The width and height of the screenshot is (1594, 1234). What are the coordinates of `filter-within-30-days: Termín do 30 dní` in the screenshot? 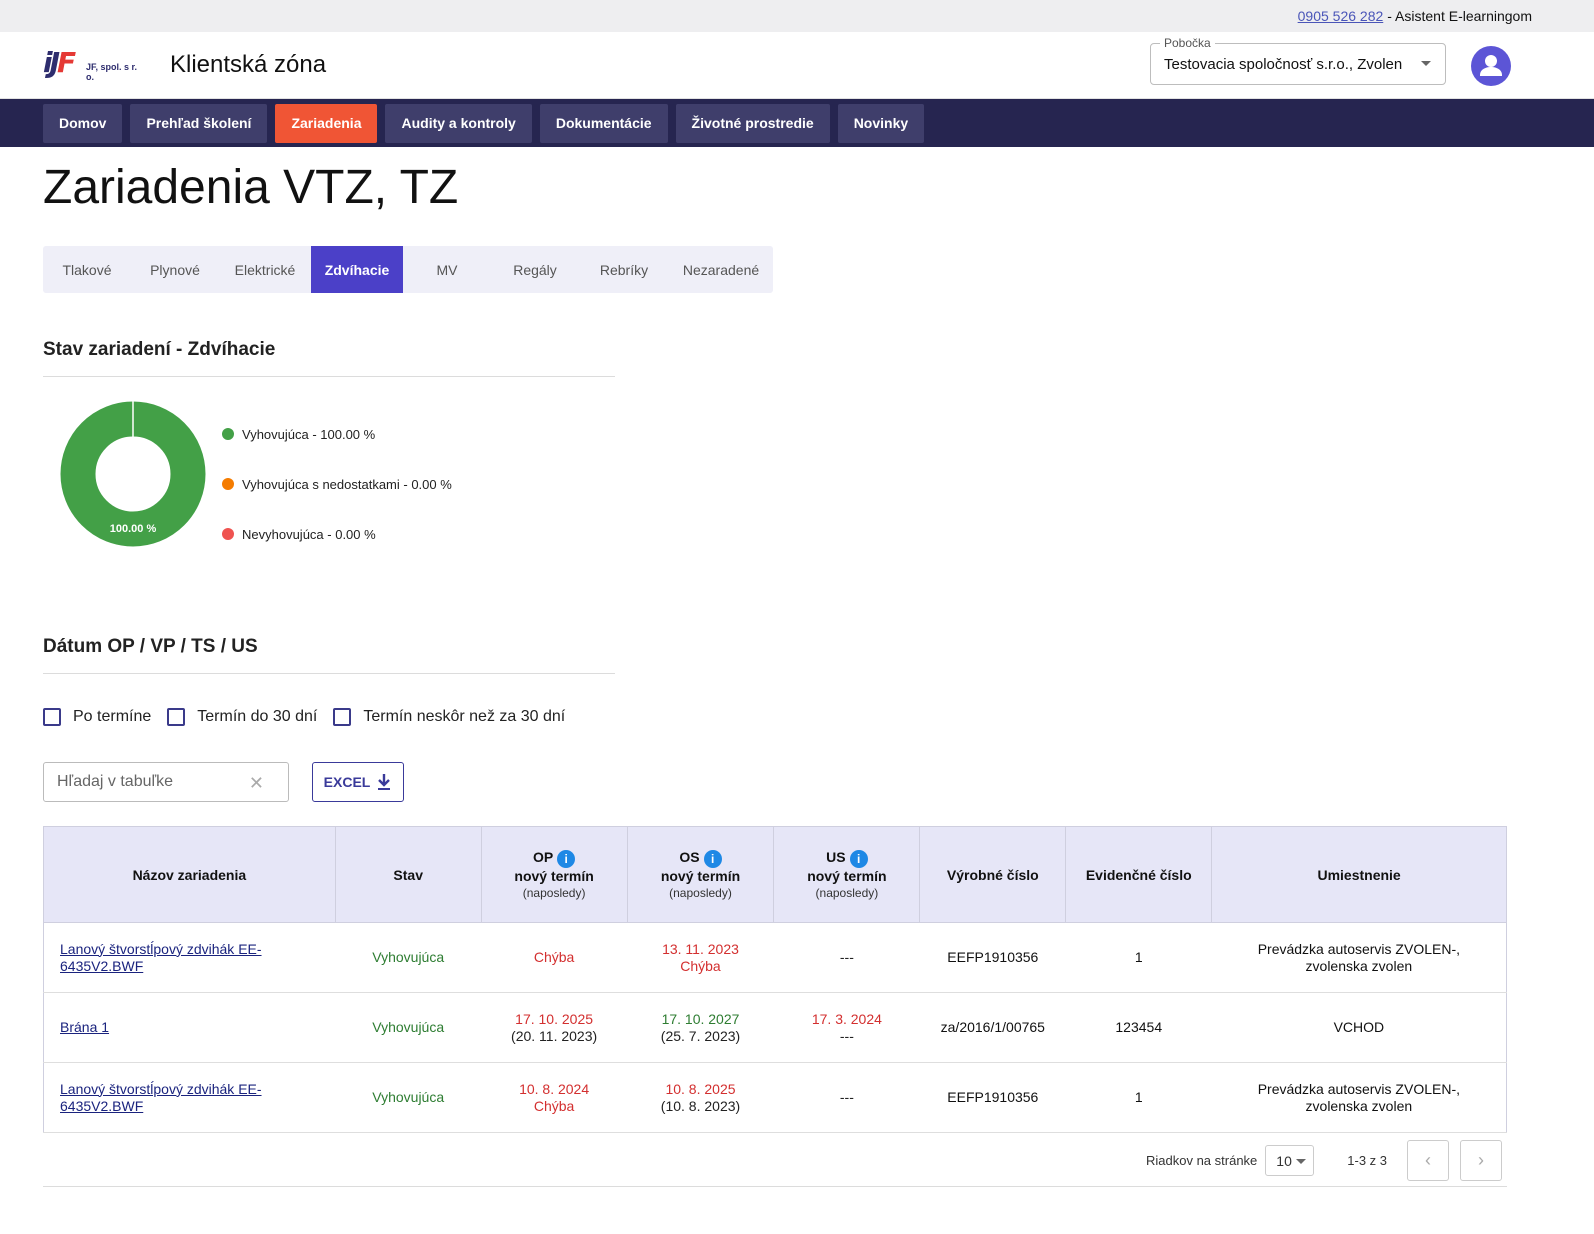 It's located at (242, 717).